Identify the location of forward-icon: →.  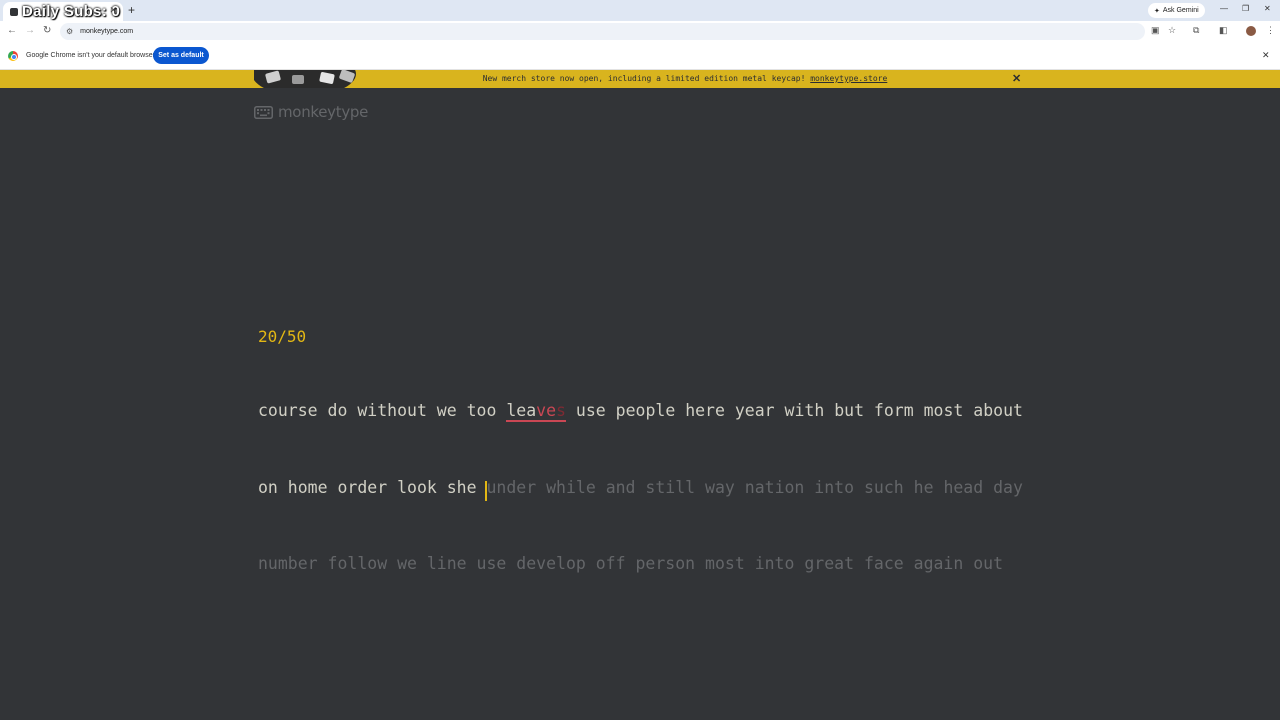
(30, 30).